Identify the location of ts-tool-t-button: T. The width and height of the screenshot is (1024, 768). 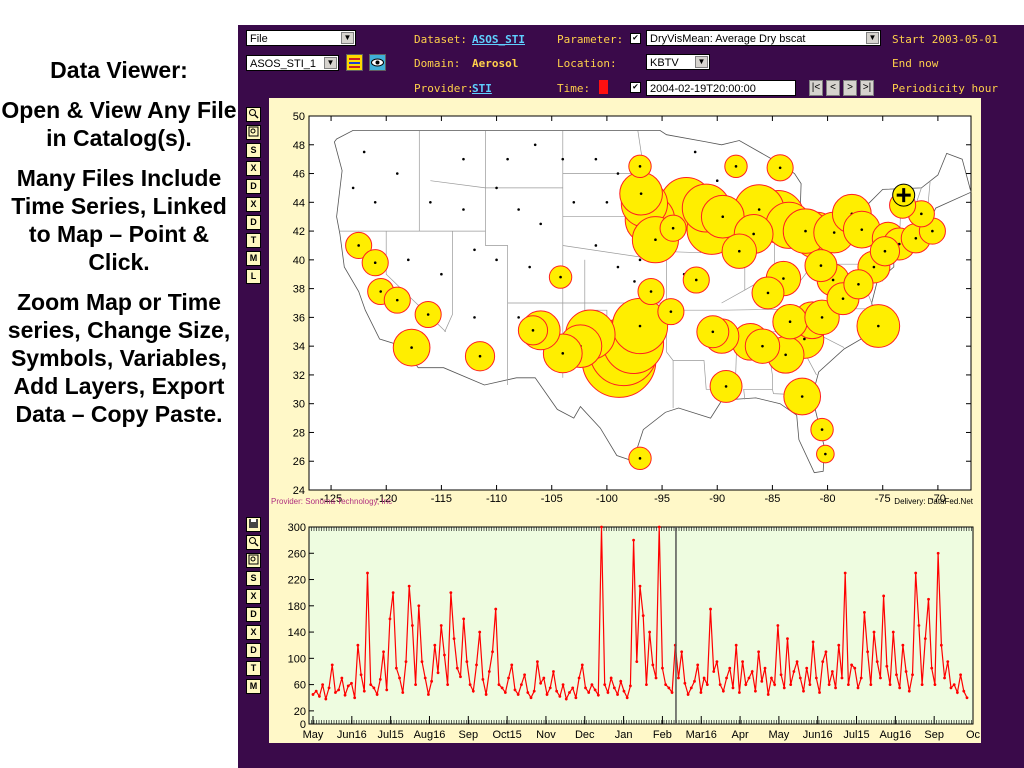
(253, 668).